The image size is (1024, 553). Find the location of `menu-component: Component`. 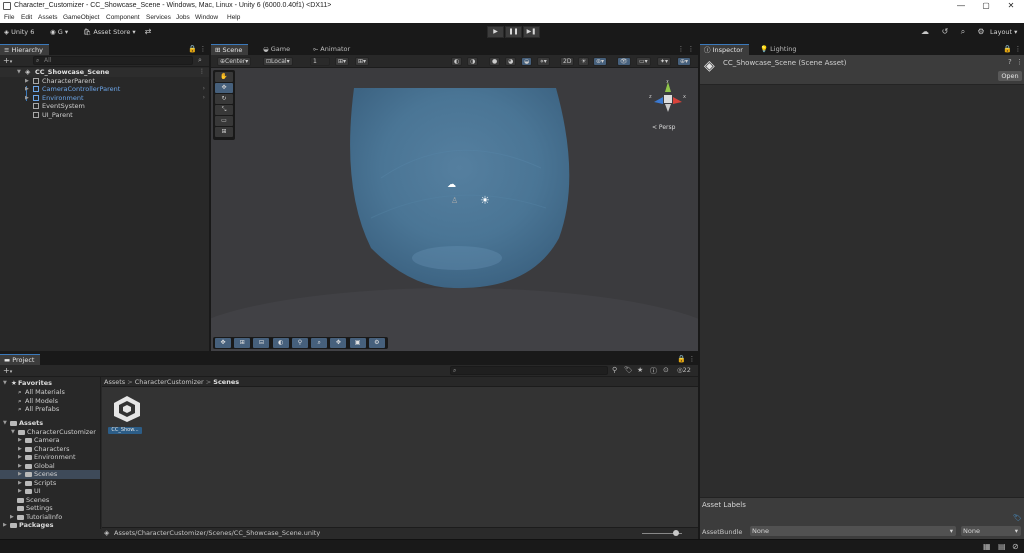

menu-component: Component is located at coordinates (123, 17).